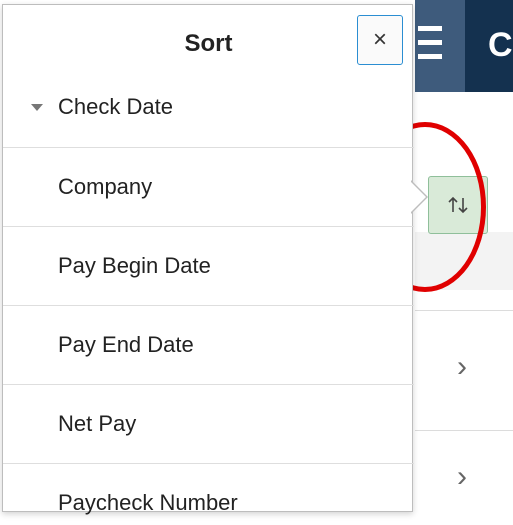 This screenshot has height=525, width=513. I want to click on sort-option-net-pay: Net Pay, so click(208, 424).